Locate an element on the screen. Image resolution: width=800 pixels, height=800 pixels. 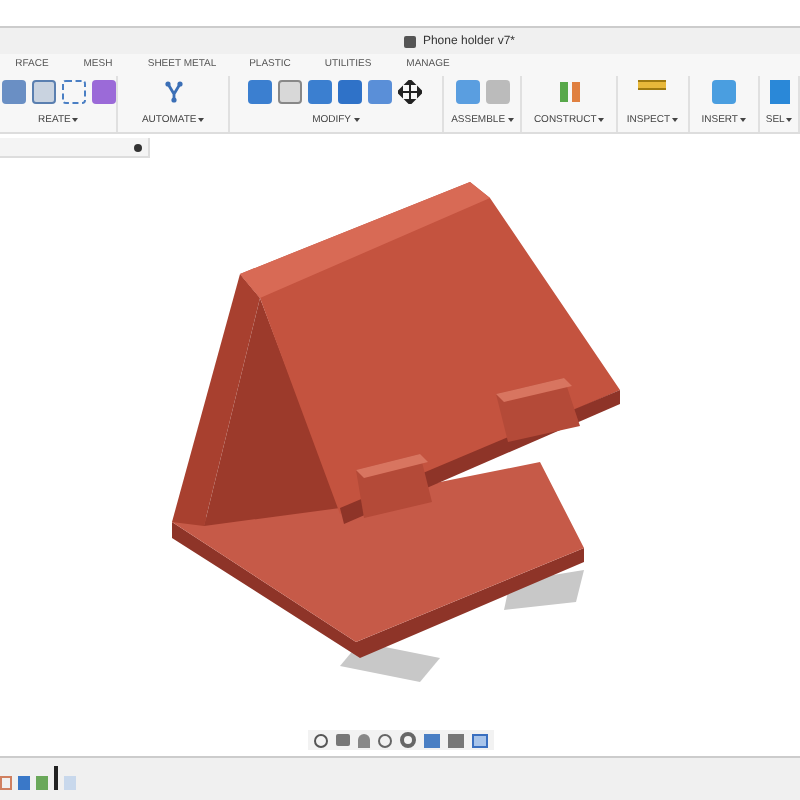
visual-style-icon is located at coordinates (455, 740).